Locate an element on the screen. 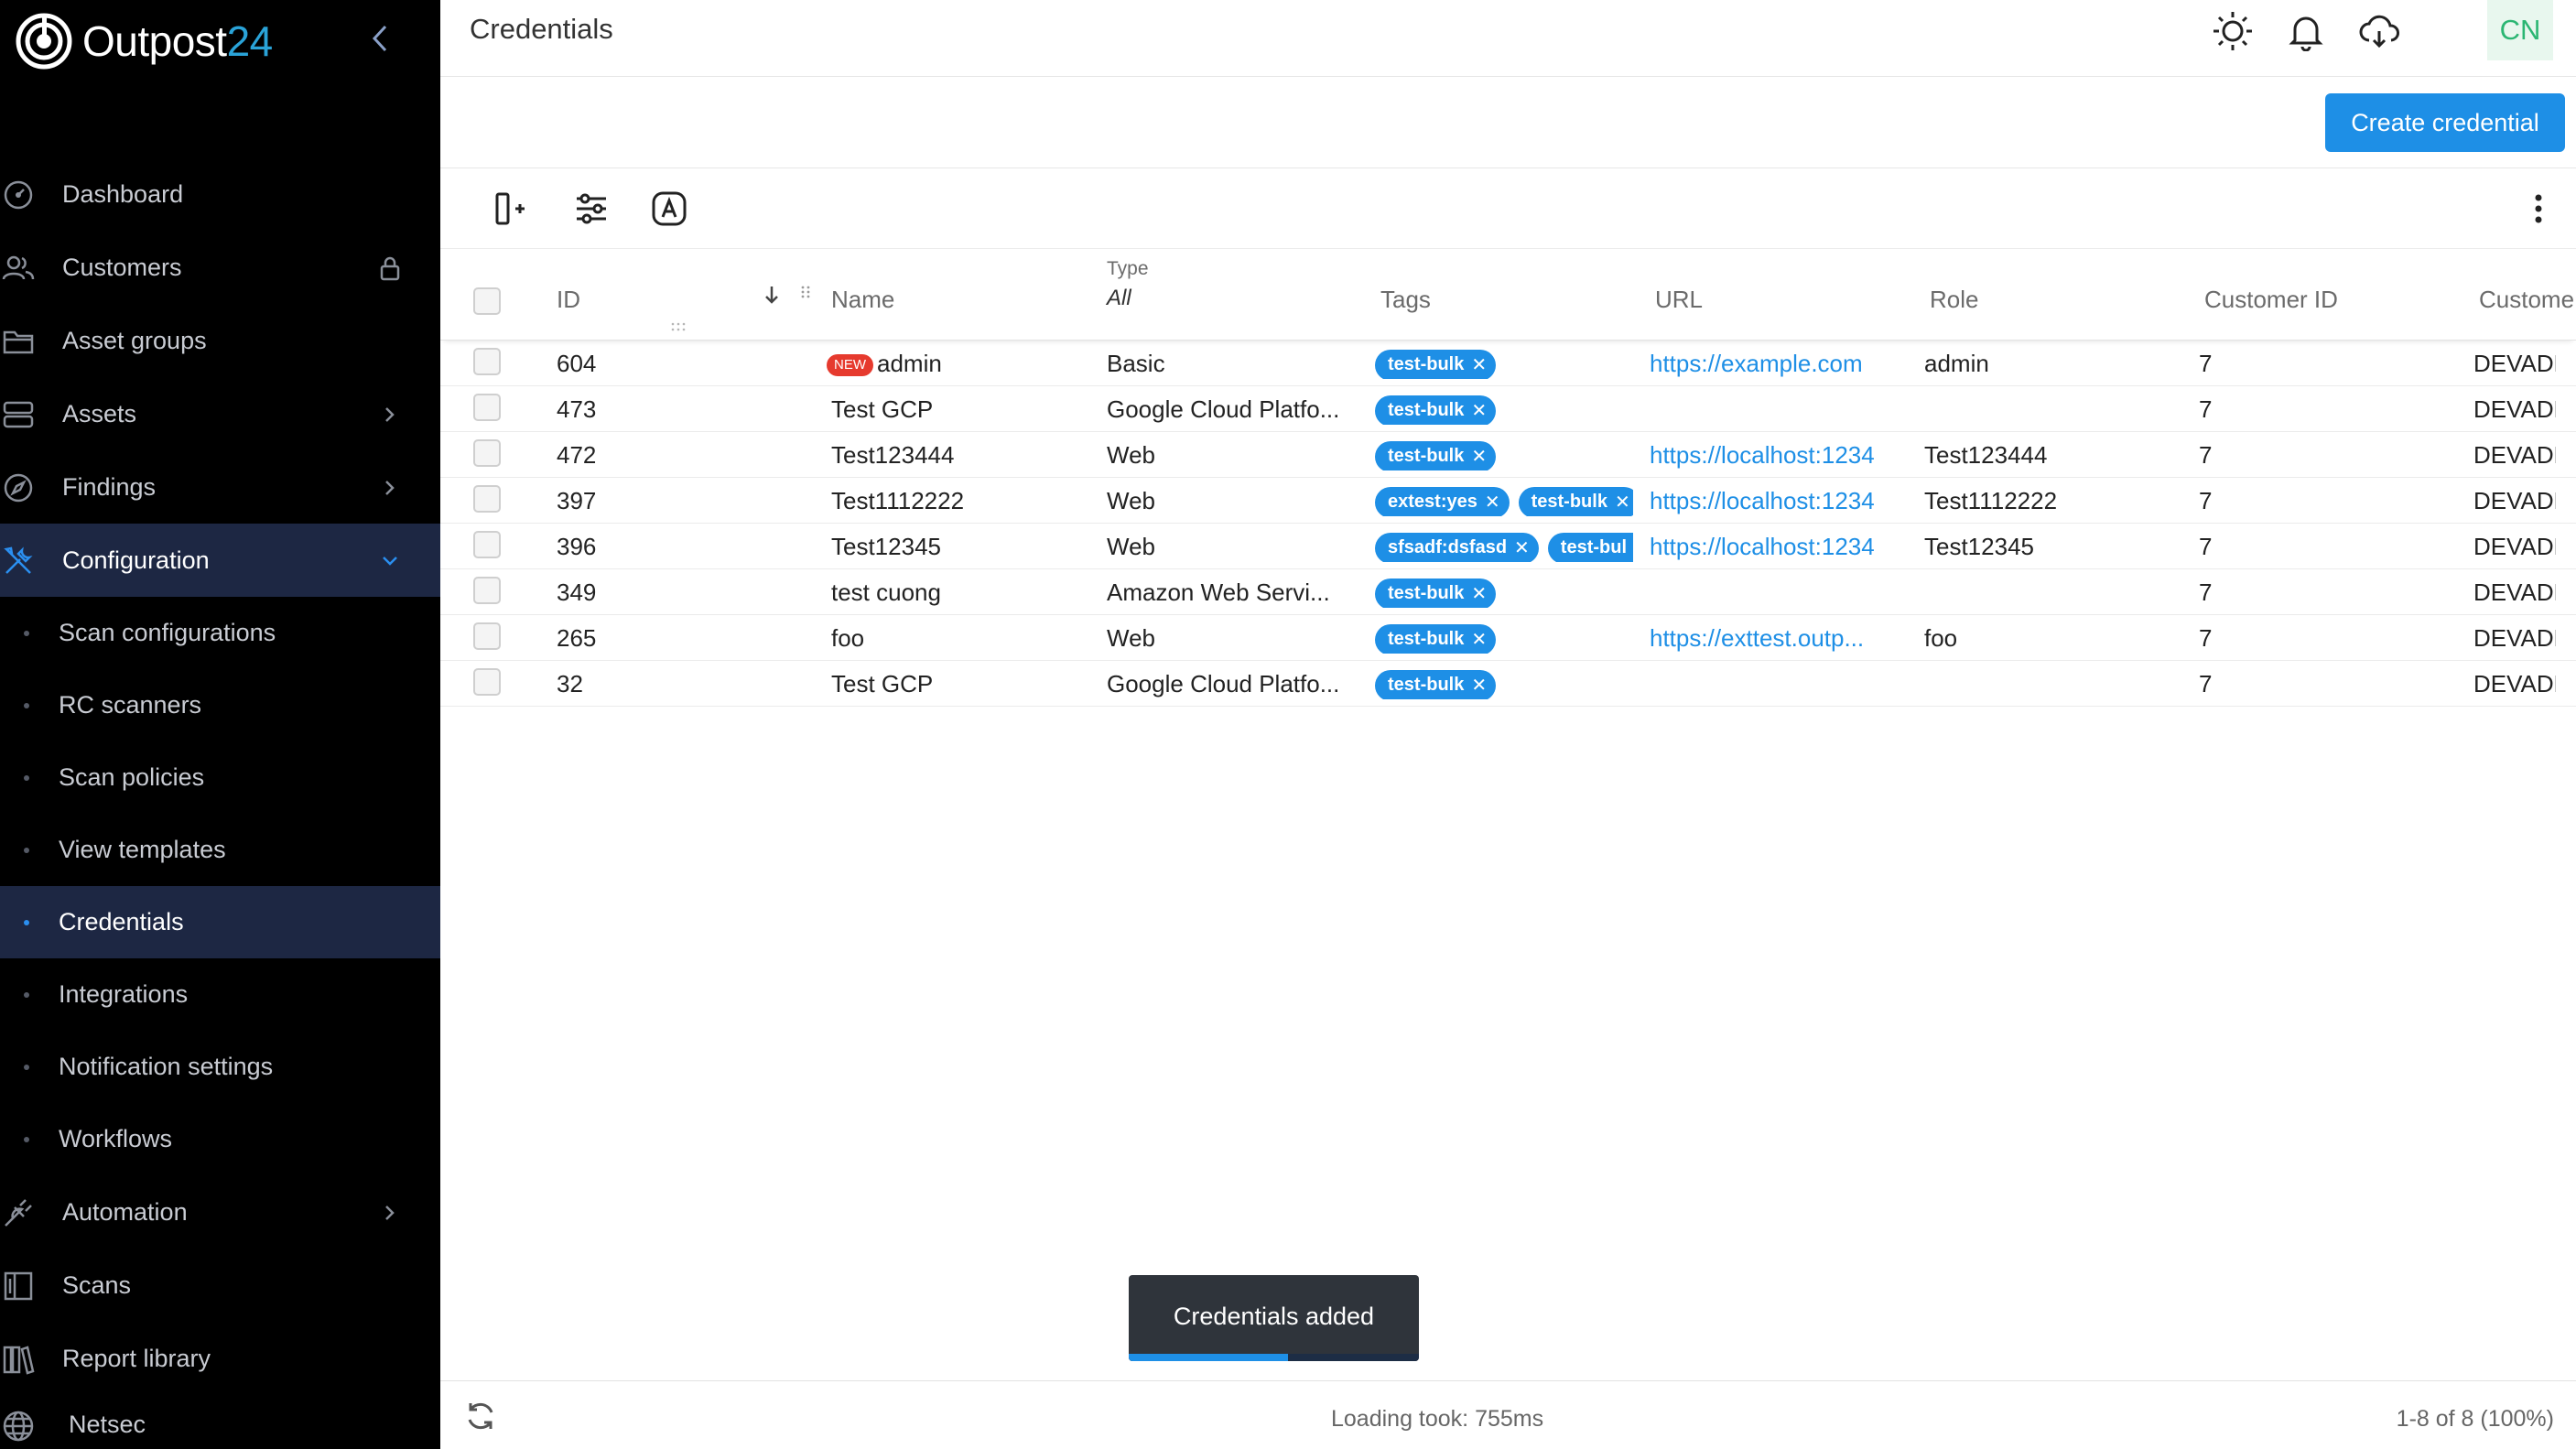 The height and width of the screenshot is (1449, 2576). bullet is located at coordinates (27, 995).